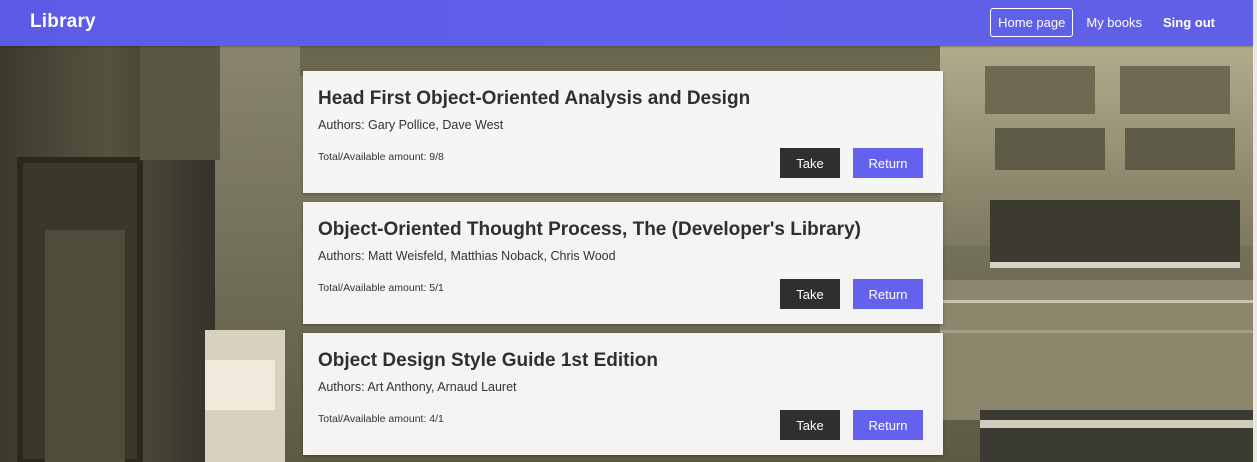 The width and height of the screenshot is (1257, 462). Describe the element at coordinates (381, 419) in the screenshot. I see `book-amount: Total/Available amount: 4/1` at that location.